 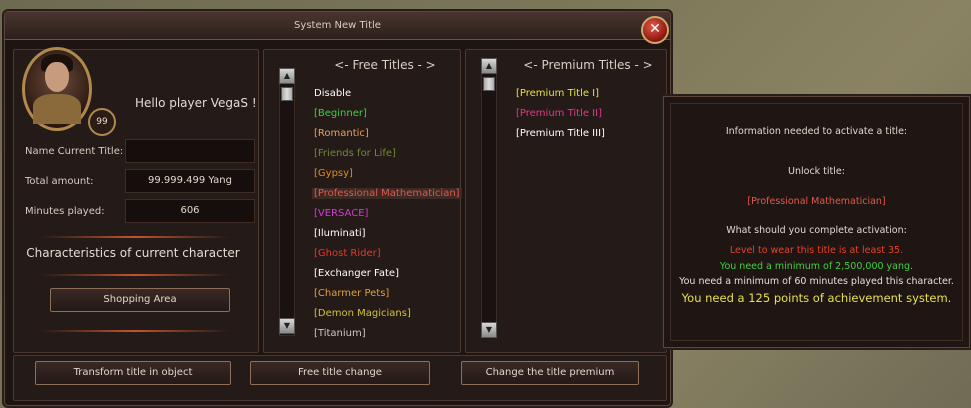 I want to click on minutes-played-value: 606, so click(x=190, y=211).